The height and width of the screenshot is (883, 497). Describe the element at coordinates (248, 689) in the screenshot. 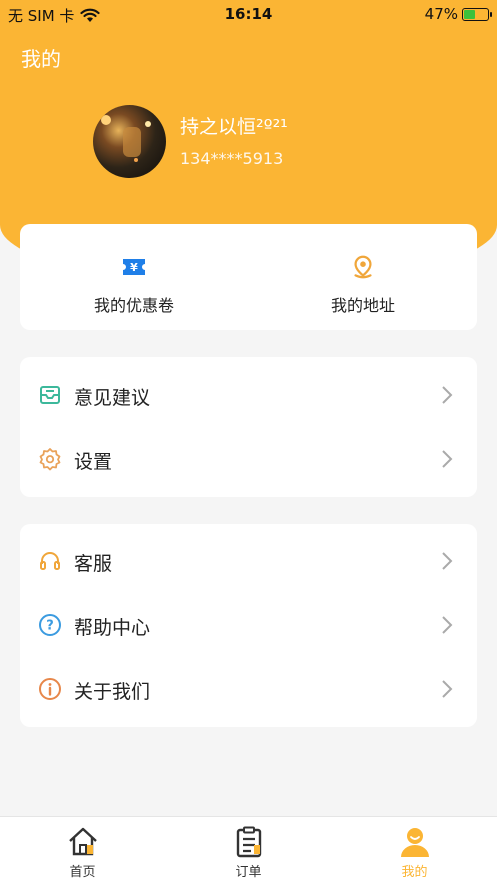

I see `menu-item-about-us: 关于我们` at that location.